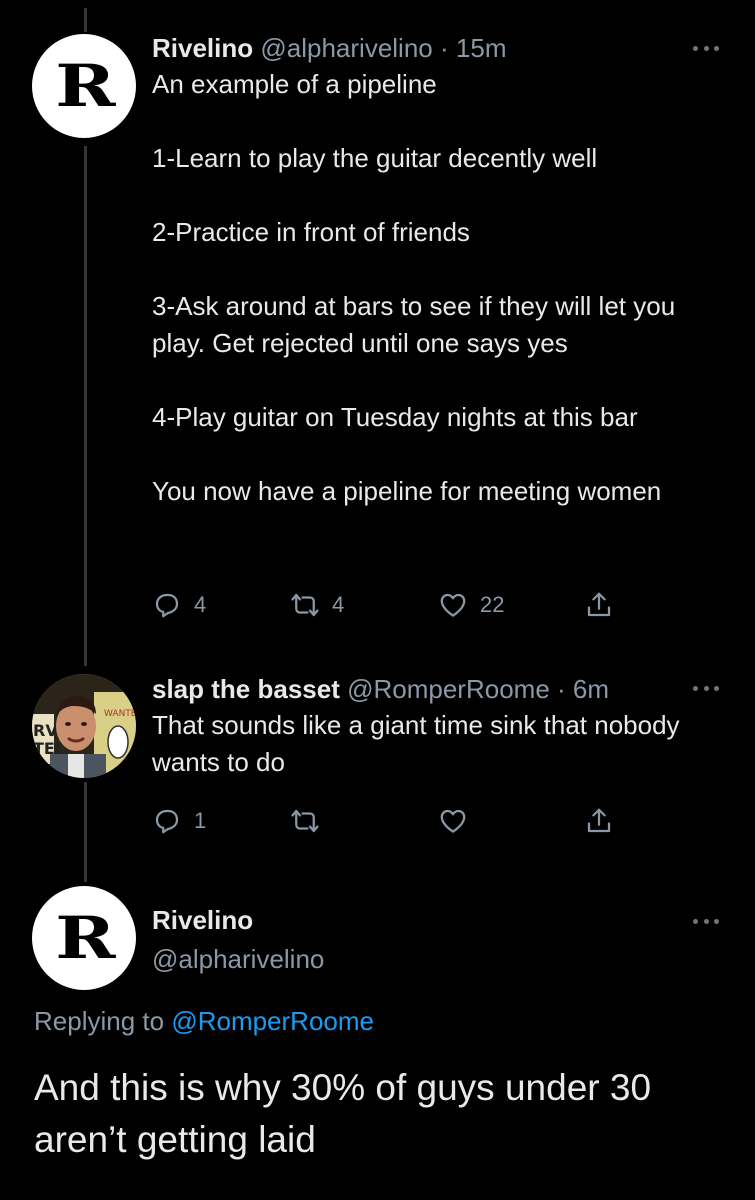  I want to click on like-button, so click(511, 821).